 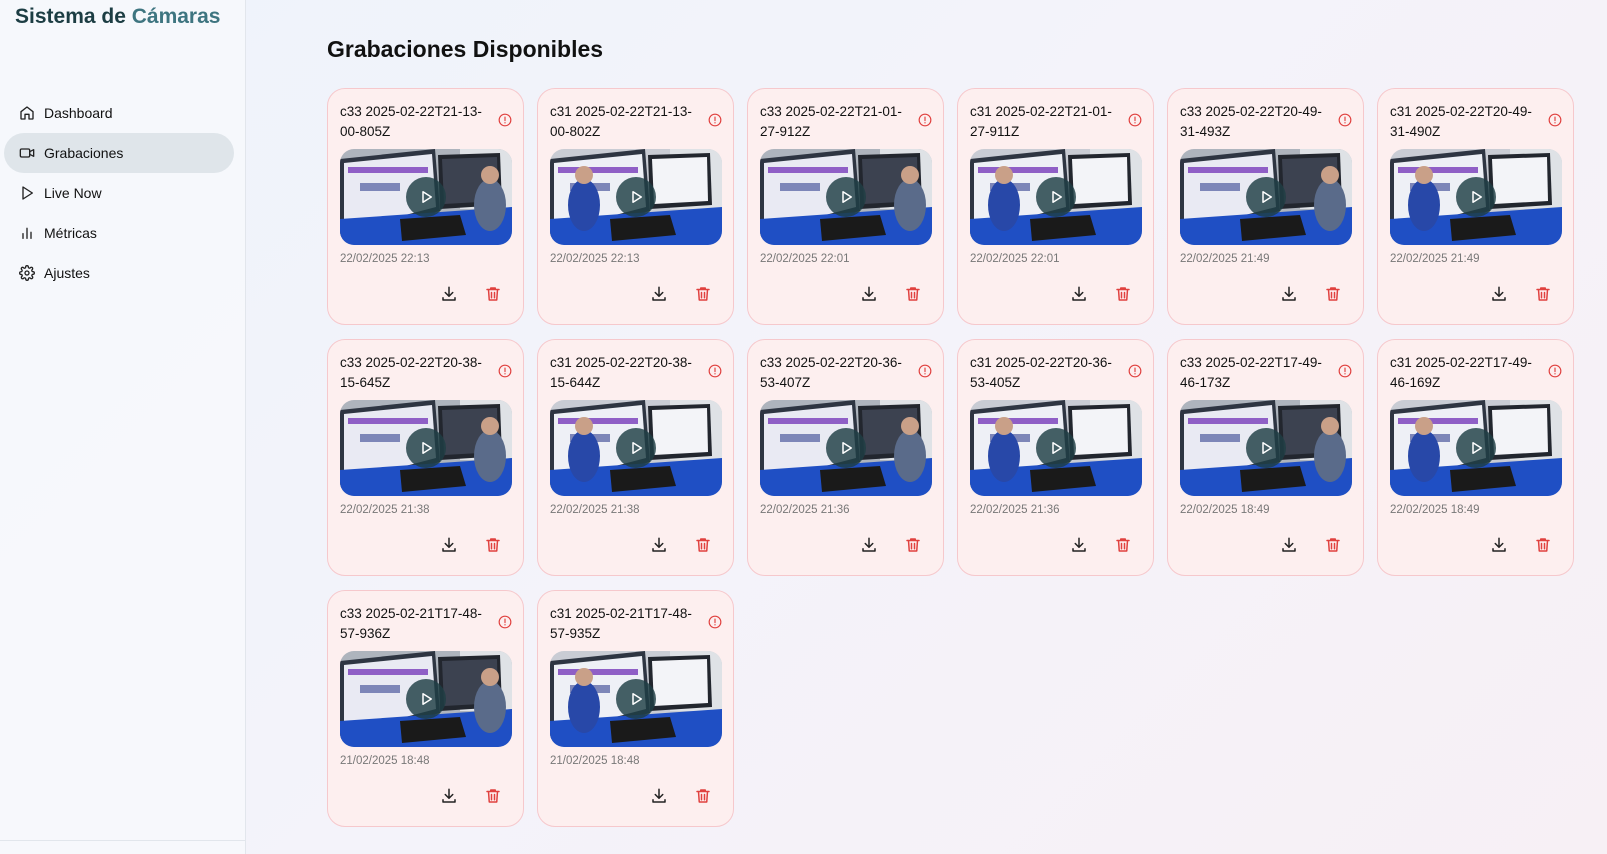 I want to click on sidebar-item-label: Grabaciones, so click(x=84, y=153).